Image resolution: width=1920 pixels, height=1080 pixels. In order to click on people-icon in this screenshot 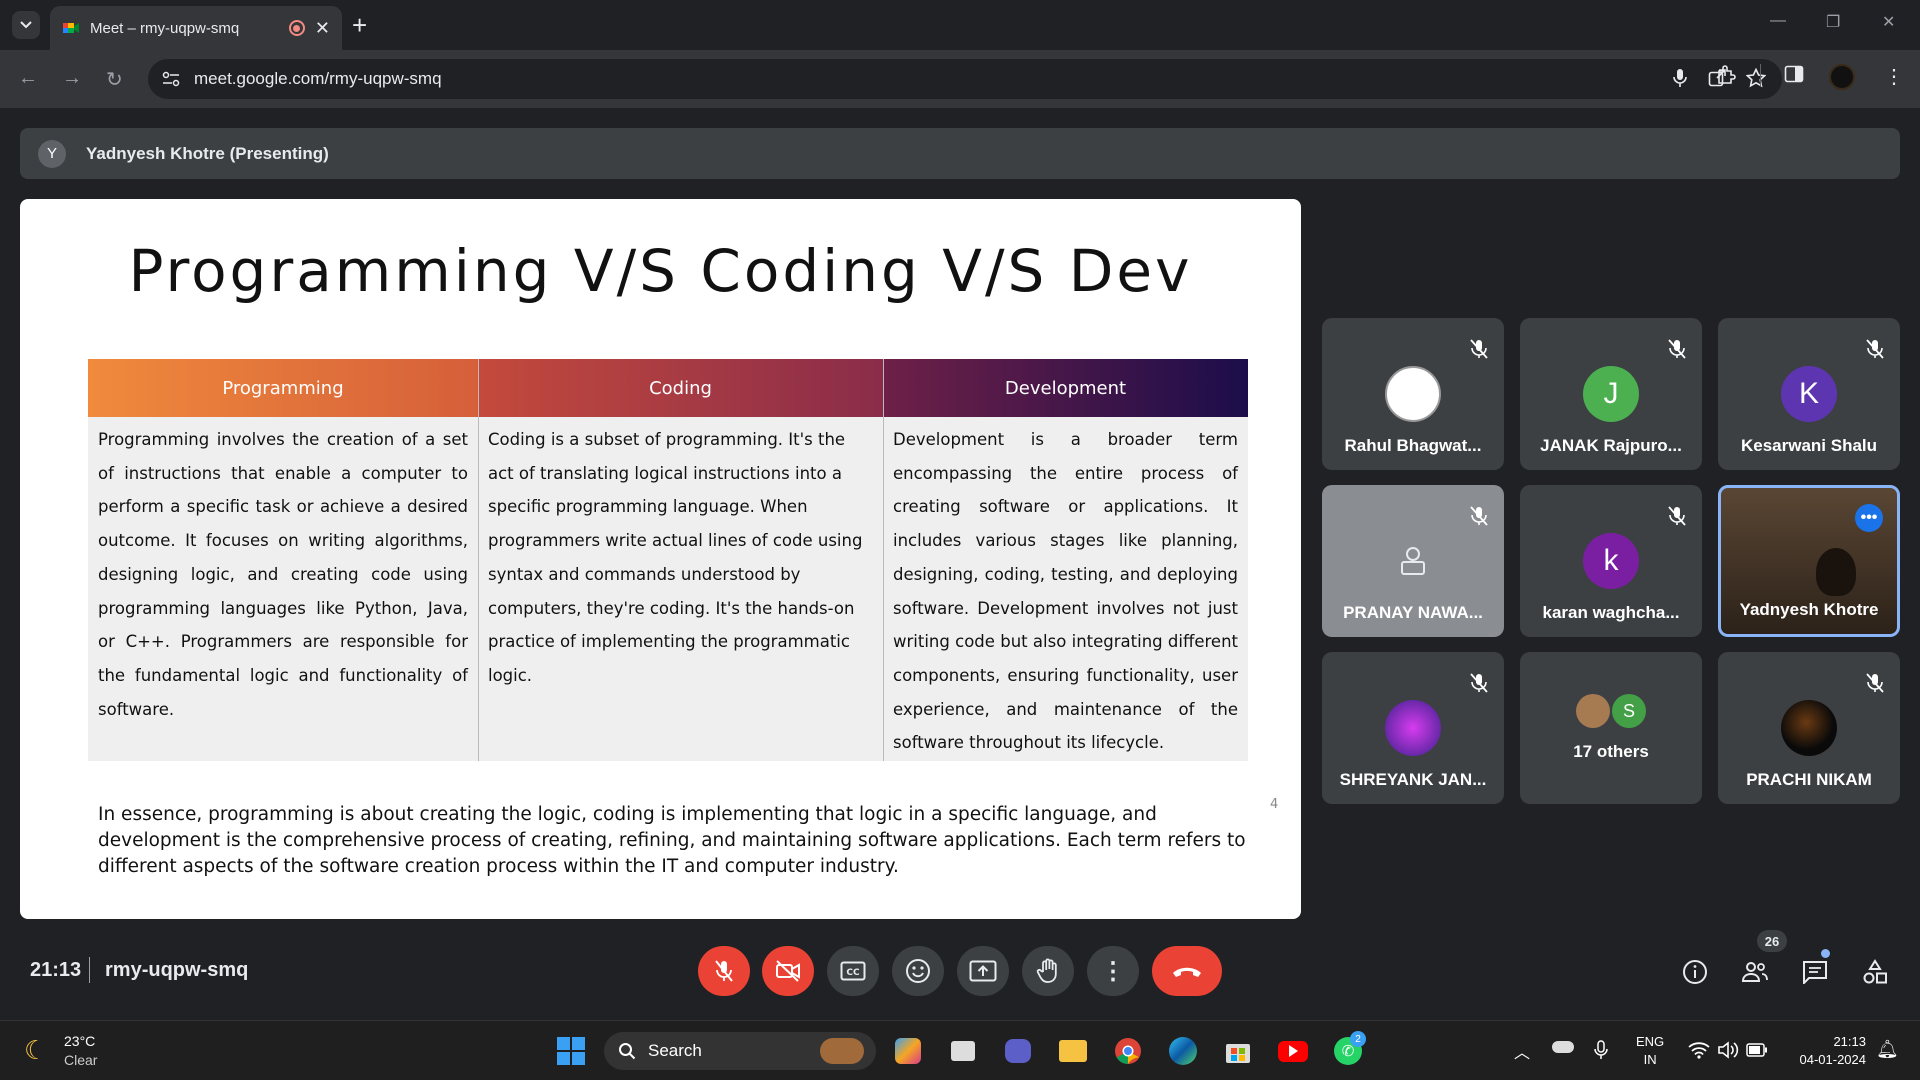, I will do `click(1754, 972)`.